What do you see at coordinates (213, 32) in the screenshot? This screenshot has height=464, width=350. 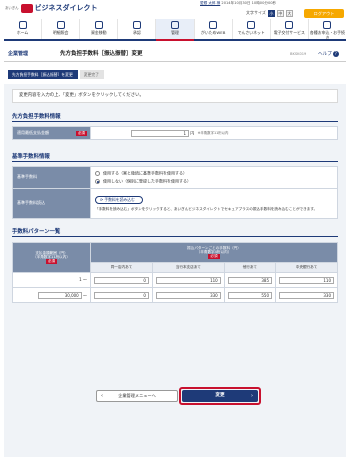 I see `nav-label: がいためWEB` at bounding box center [213, 32].